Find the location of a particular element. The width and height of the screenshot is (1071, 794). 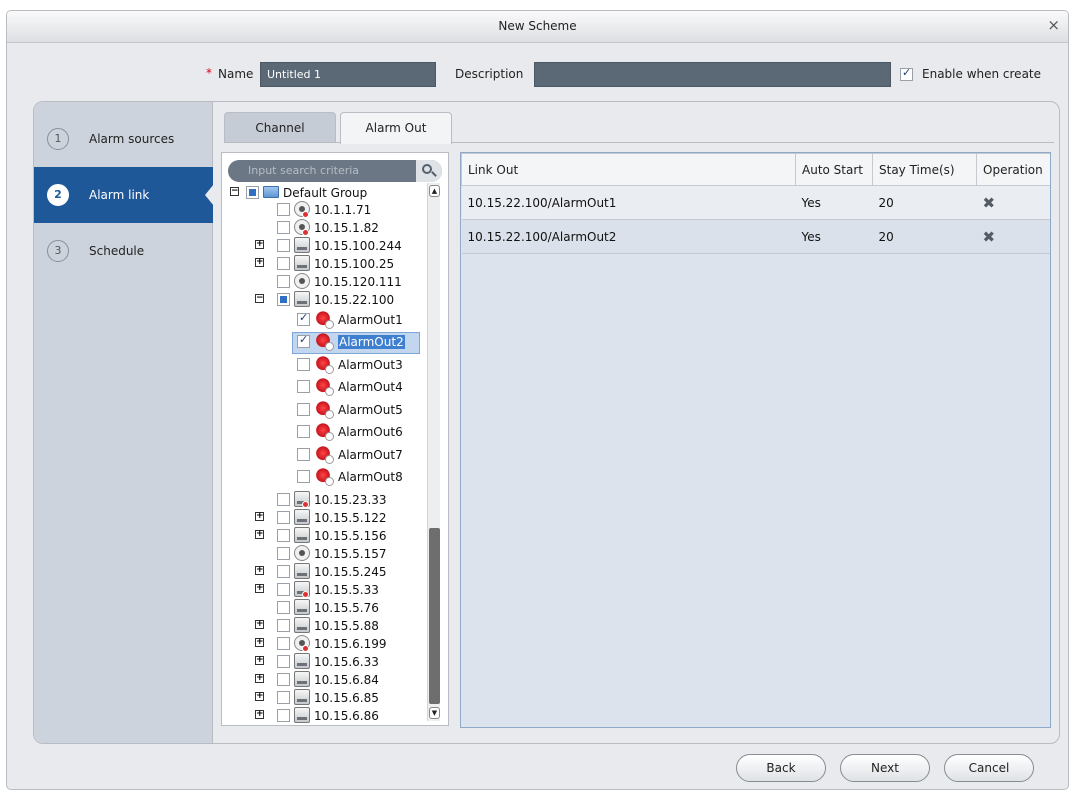

description-input is located at coordinates (712, 74).